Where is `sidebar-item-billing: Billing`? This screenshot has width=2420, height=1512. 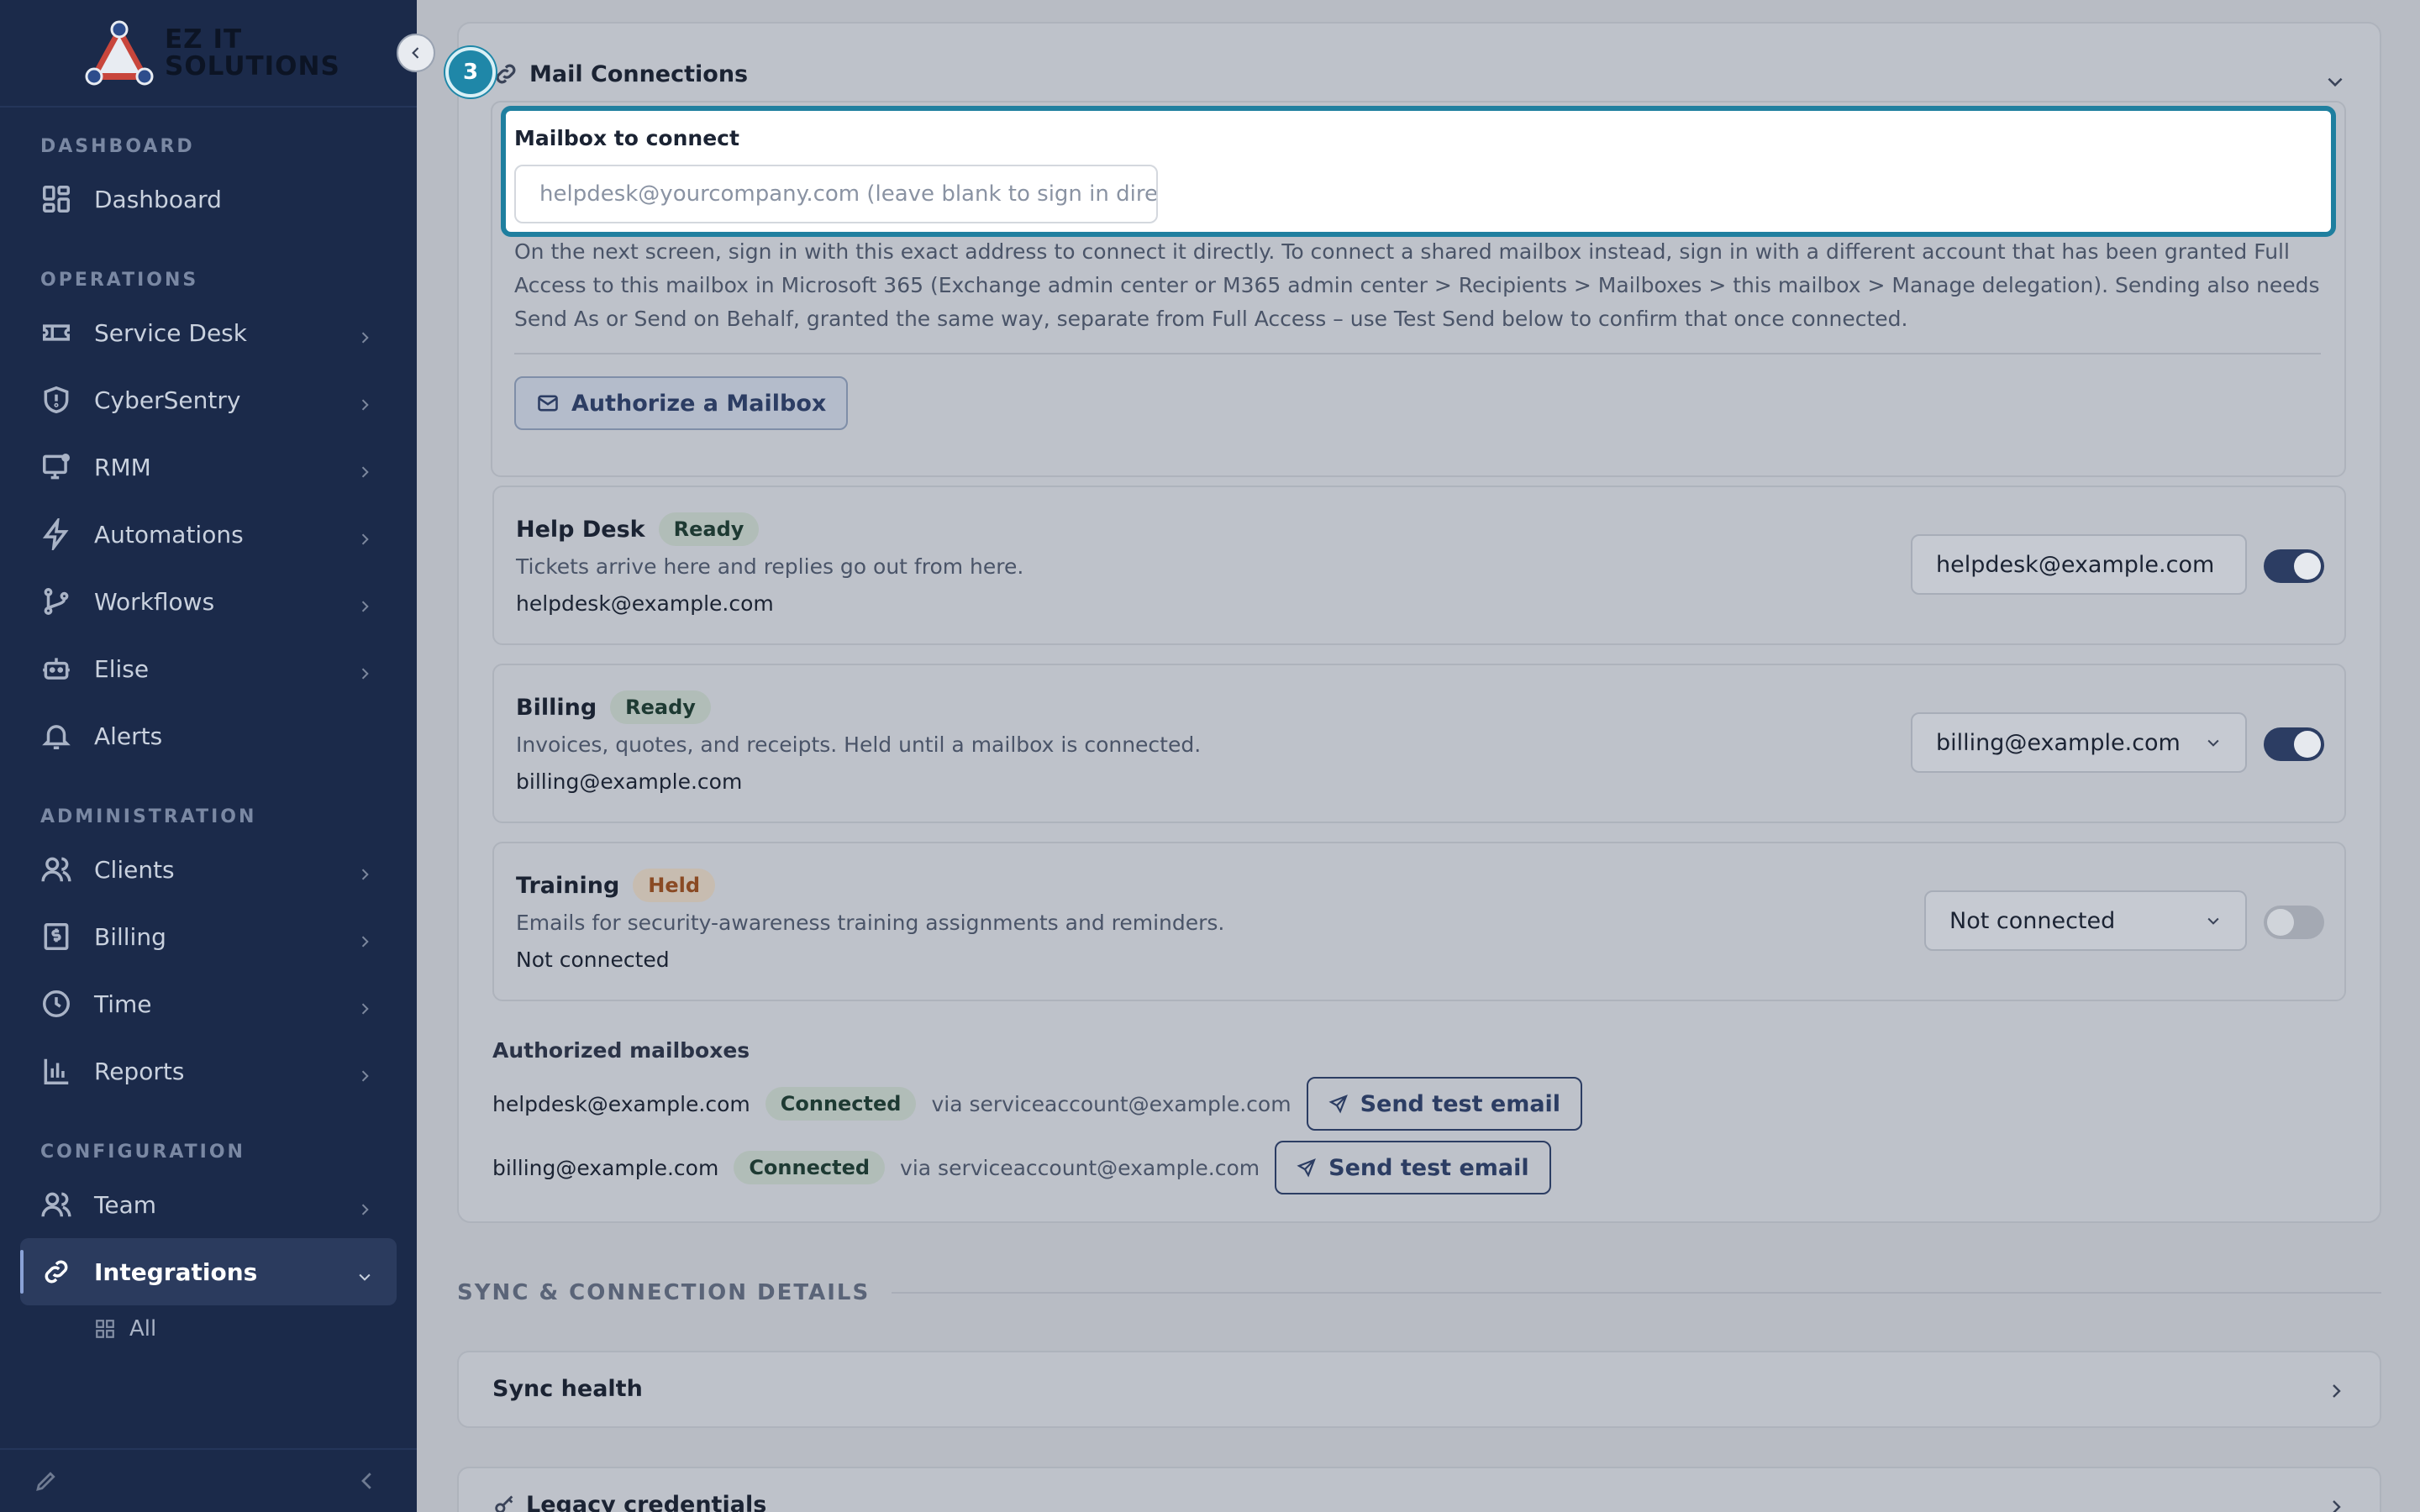
sidebar-item-billing: Billing is located at coordinates (208, 936).